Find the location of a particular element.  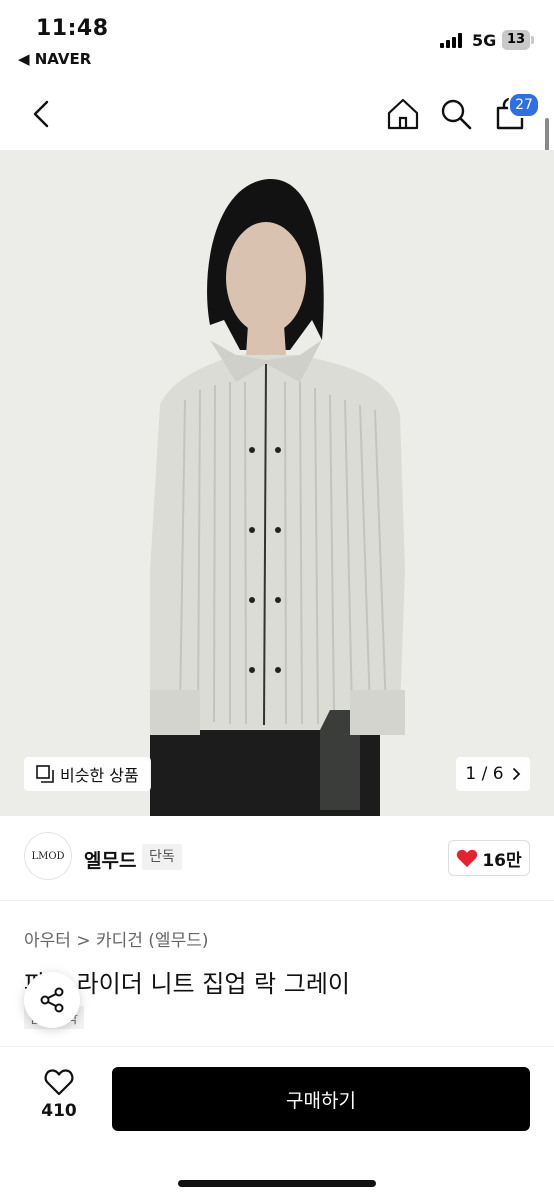

status-time: 11:48 is located at coordinates (72, 28).